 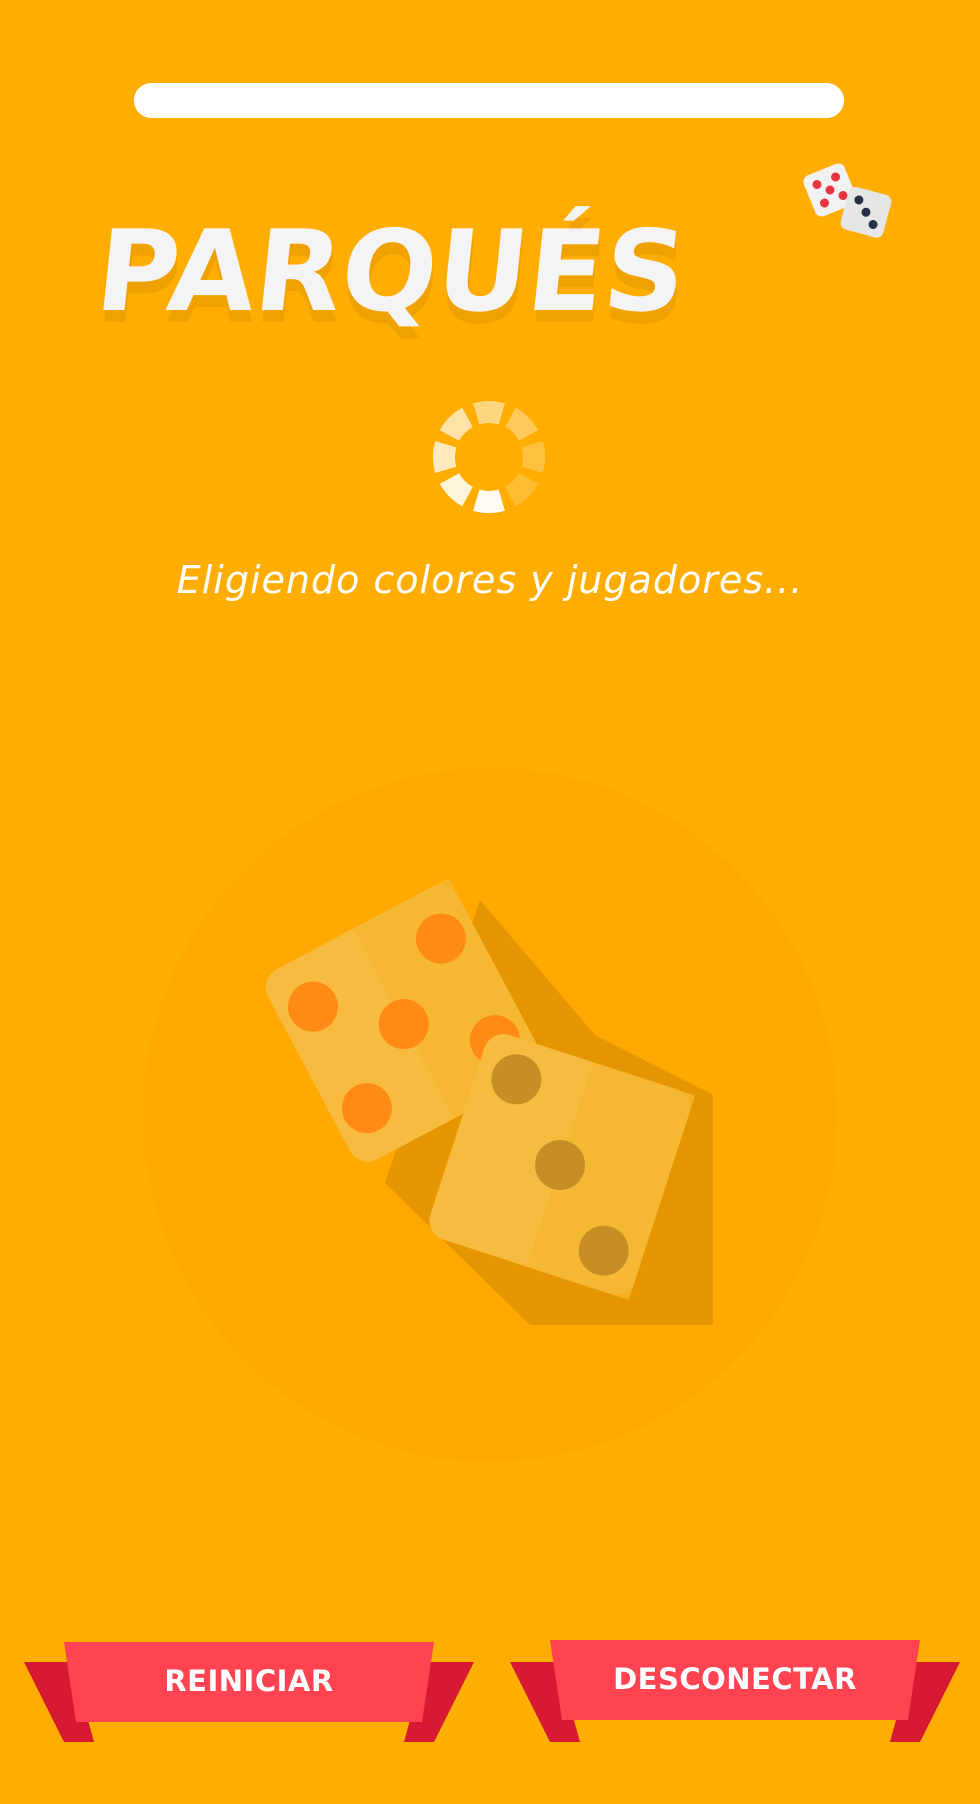 What do you see at coordinates (735, 1679) in the screenshot?
I see `disconnect-button-label: DESCONECTAR` at bounding box center [735, 1679].